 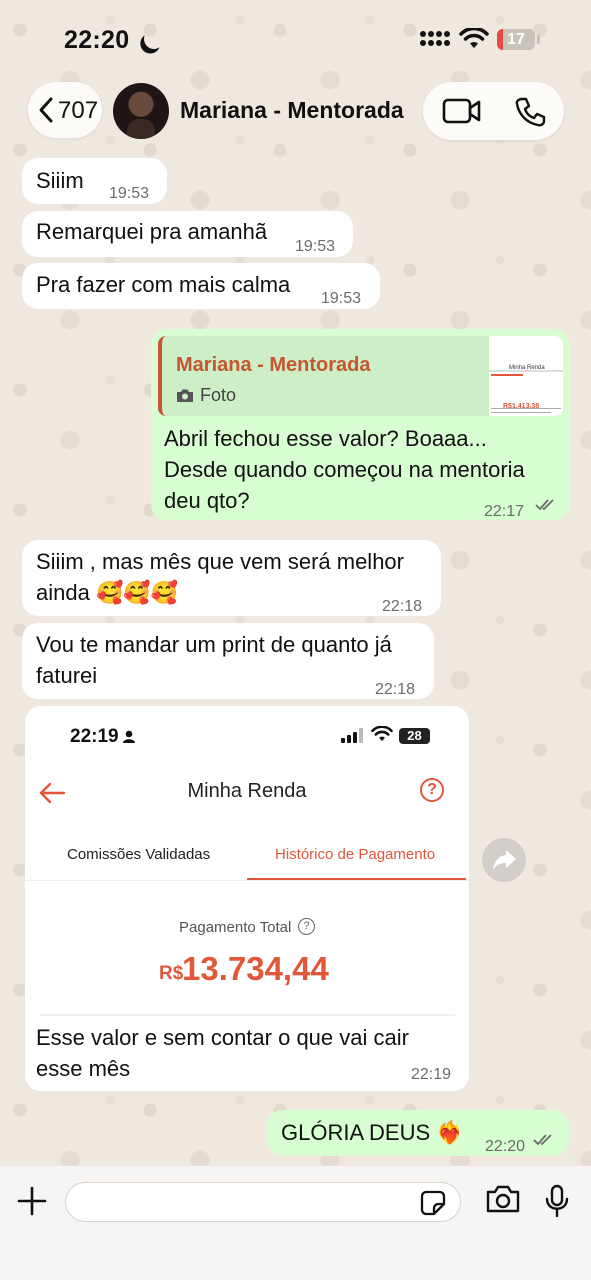 I want to click on message-text: Siiim, so click(x=60, y=180).